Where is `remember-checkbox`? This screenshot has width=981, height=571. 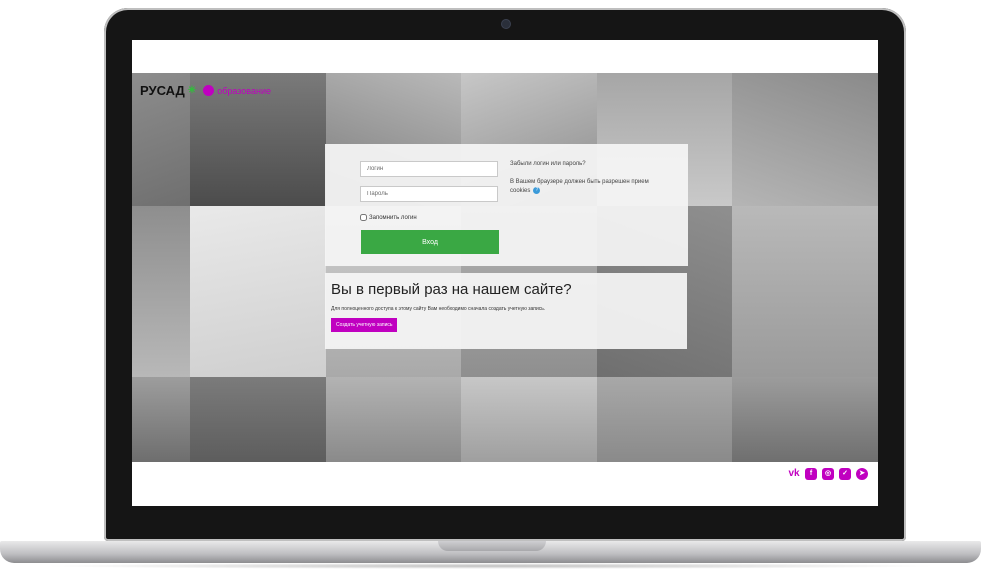
remember-checkbox is located at coordinates (363, 217).